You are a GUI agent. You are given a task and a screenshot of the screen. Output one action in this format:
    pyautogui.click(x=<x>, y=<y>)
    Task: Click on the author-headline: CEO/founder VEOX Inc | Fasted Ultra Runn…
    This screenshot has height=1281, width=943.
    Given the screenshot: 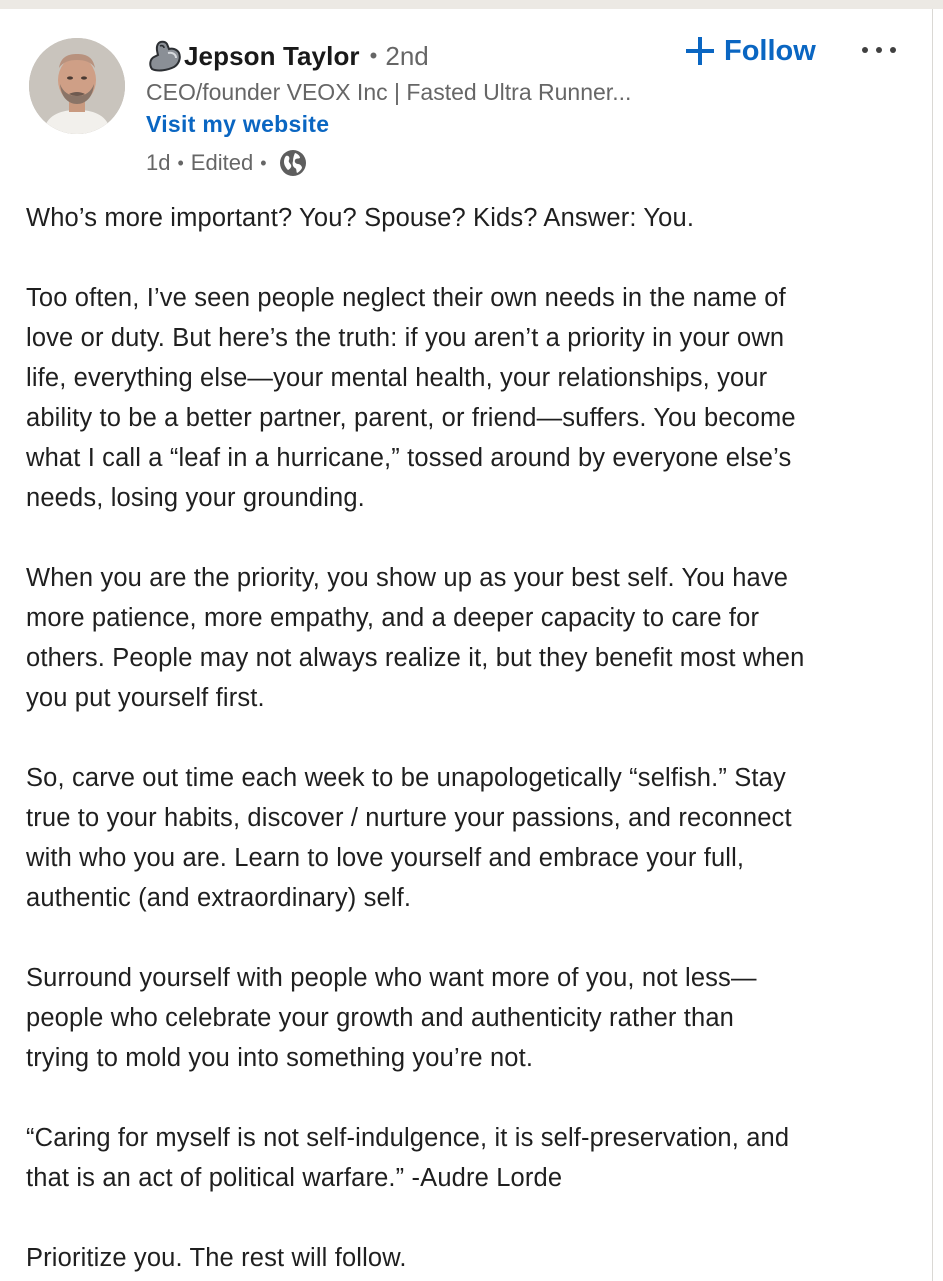 What is the action you would take?
    pyautogui.click(x=411, y=92)
    